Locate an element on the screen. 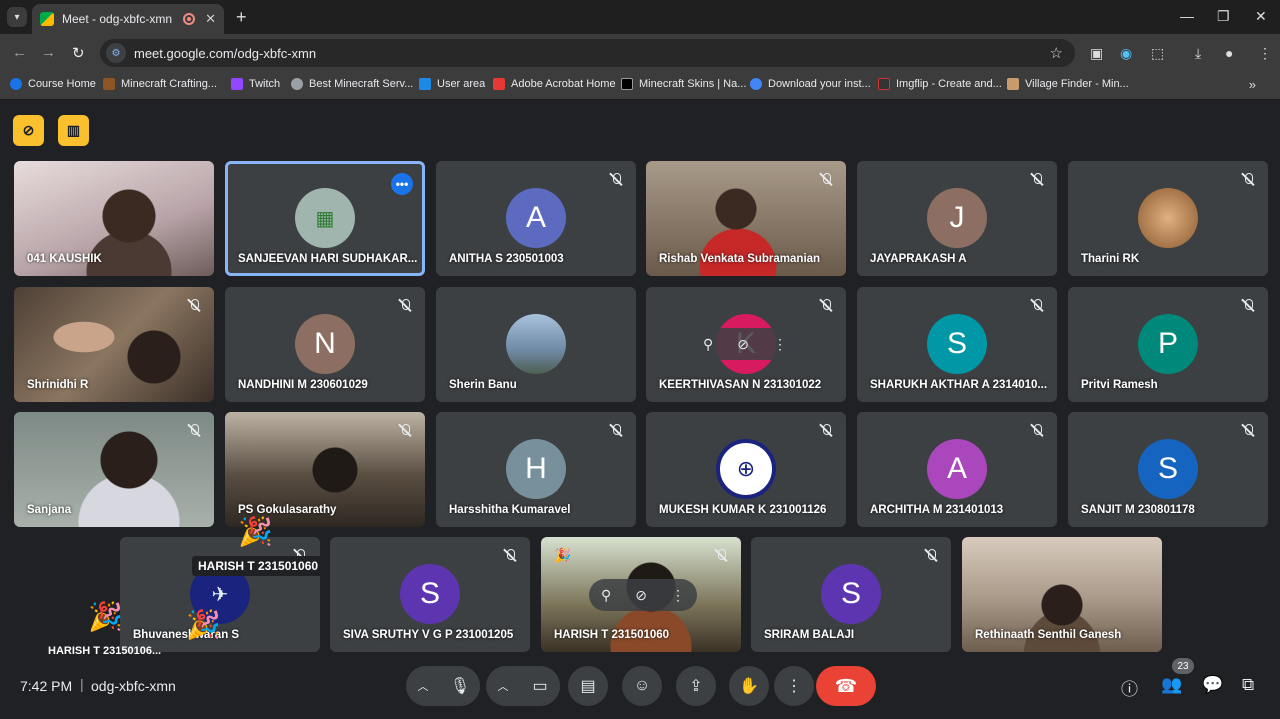 This screenshot has width=1280, height=719. download-icon: ⤓ is located at coordinates (1198, 53).